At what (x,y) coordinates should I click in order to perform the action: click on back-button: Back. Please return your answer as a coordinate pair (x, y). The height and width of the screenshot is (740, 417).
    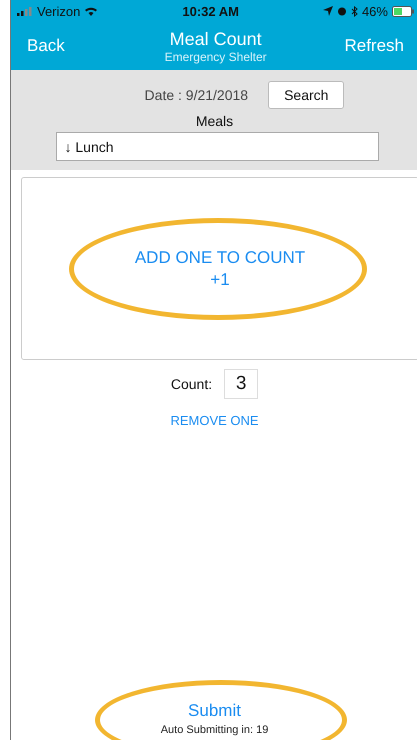
    Looking at the image, I should click on (46, 46).